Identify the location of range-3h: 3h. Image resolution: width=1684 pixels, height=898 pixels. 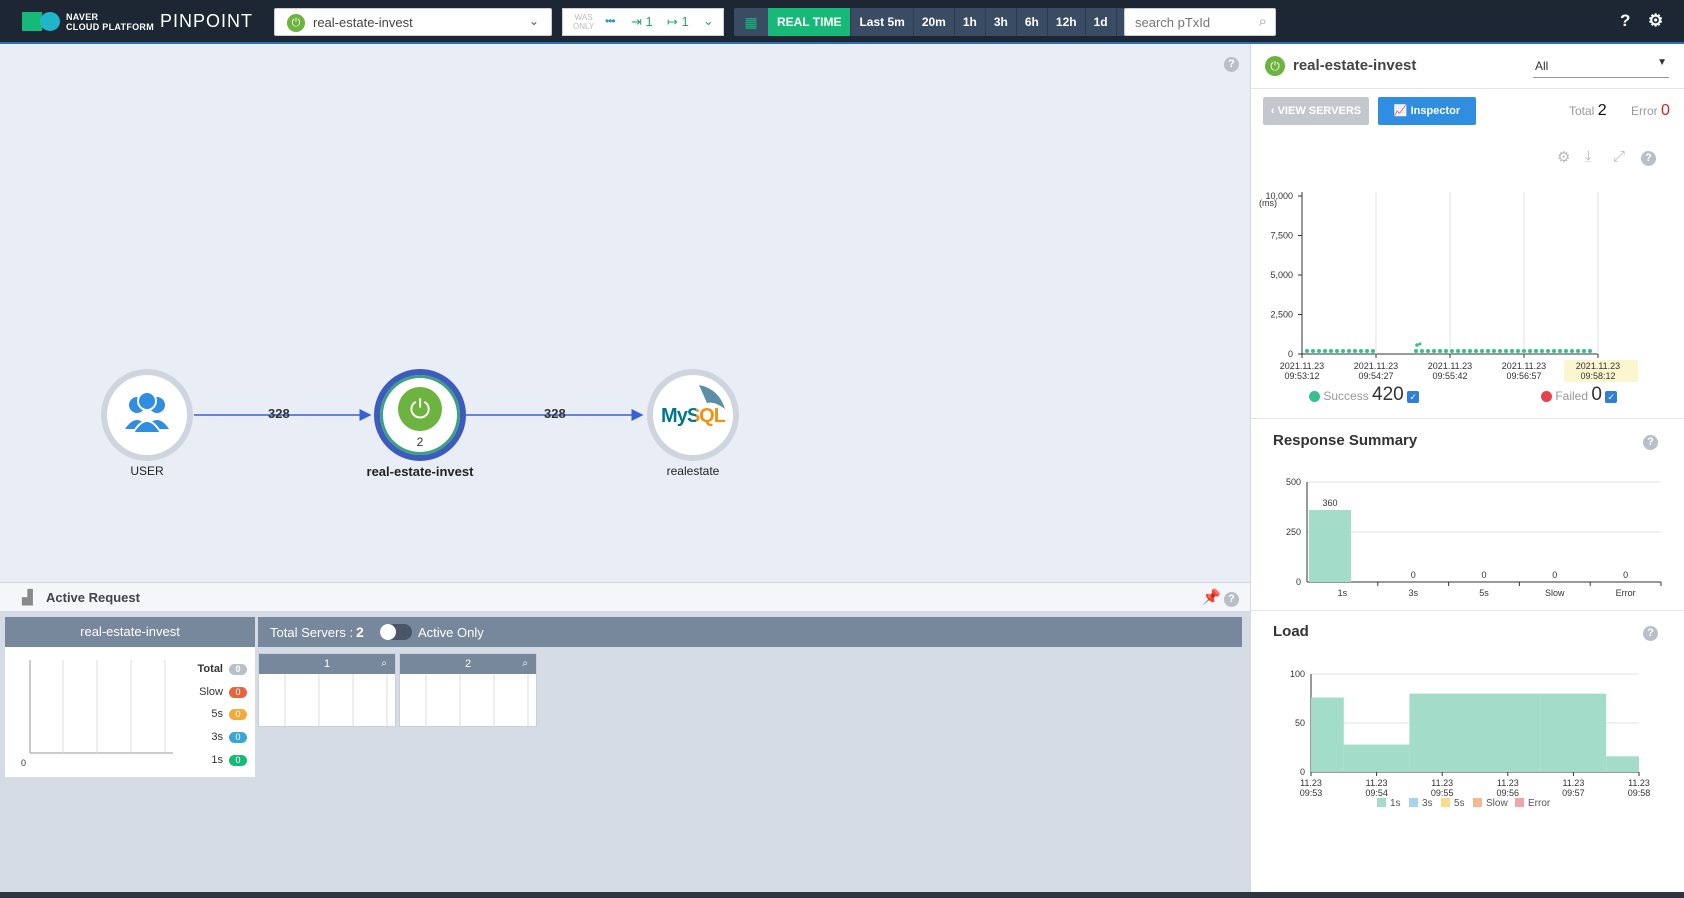
(1000, 22).